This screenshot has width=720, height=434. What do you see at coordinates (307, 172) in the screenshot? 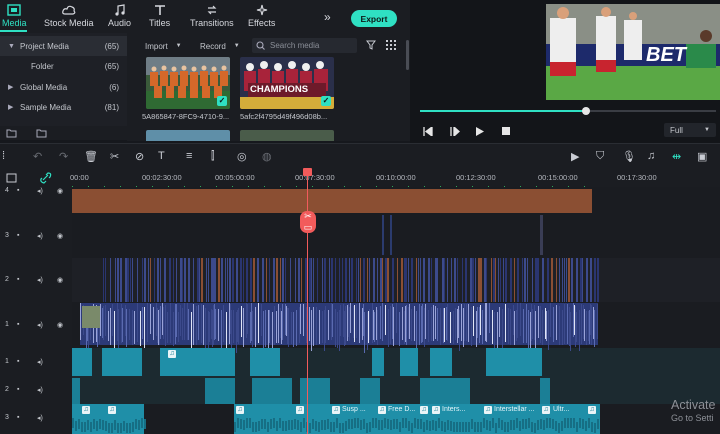
I see `playhead-handle` at bounding box center [307, 172].